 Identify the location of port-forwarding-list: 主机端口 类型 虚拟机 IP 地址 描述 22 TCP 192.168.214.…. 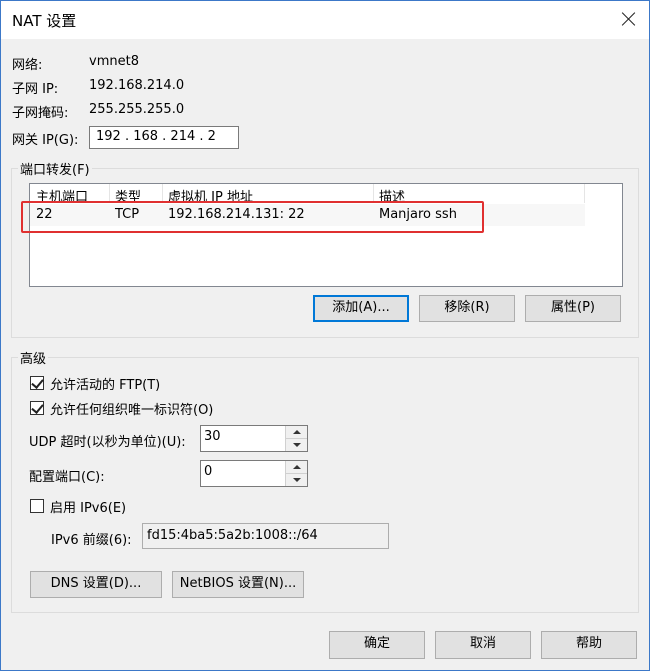
(326, 235).